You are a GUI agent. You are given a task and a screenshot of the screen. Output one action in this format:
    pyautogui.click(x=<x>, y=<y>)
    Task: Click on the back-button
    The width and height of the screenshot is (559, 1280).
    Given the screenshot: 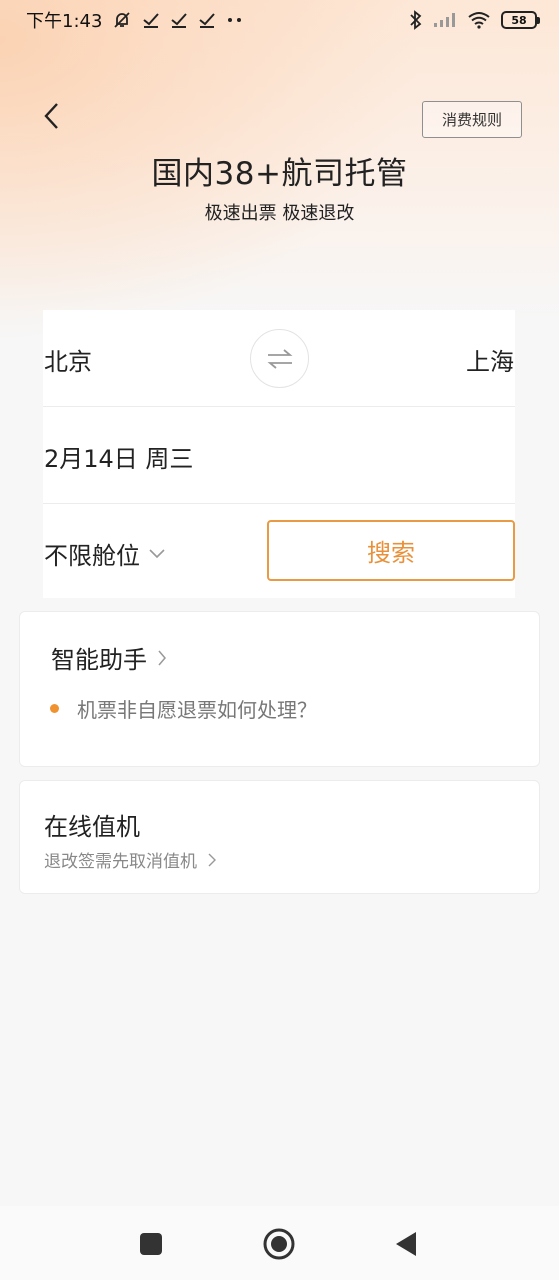 What is the action you would take?
    pyautogui.click(x=52, y=116)
    